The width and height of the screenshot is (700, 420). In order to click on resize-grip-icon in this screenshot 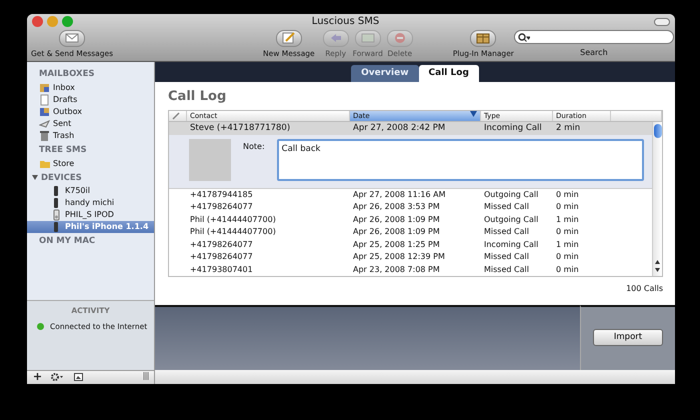, I will do `click(146, 376)`.